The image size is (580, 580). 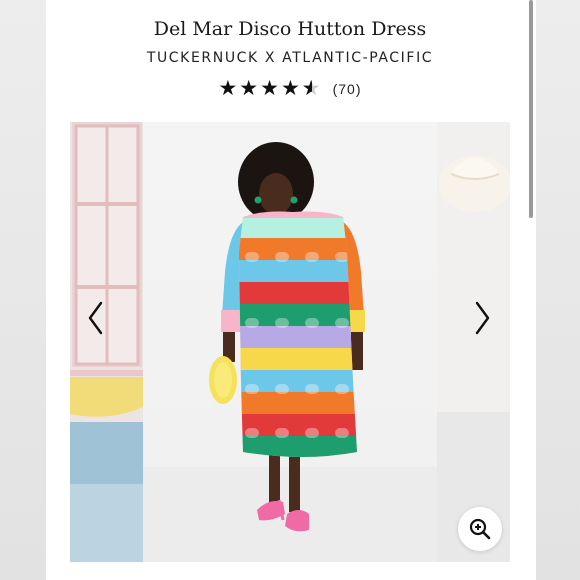 I want to click on window-scene-image, so click(x=106, y=342).